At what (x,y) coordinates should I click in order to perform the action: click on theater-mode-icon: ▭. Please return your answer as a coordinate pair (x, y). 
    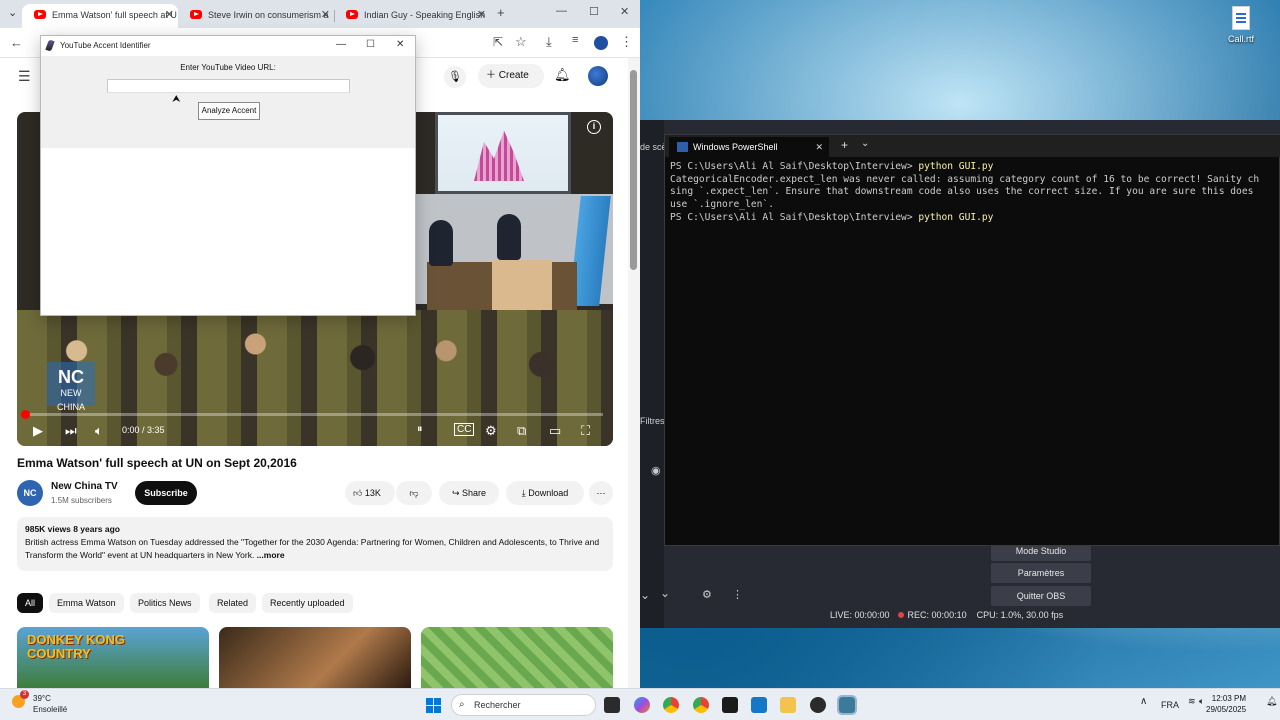
    Looking at the image, I should click on (555, 431).